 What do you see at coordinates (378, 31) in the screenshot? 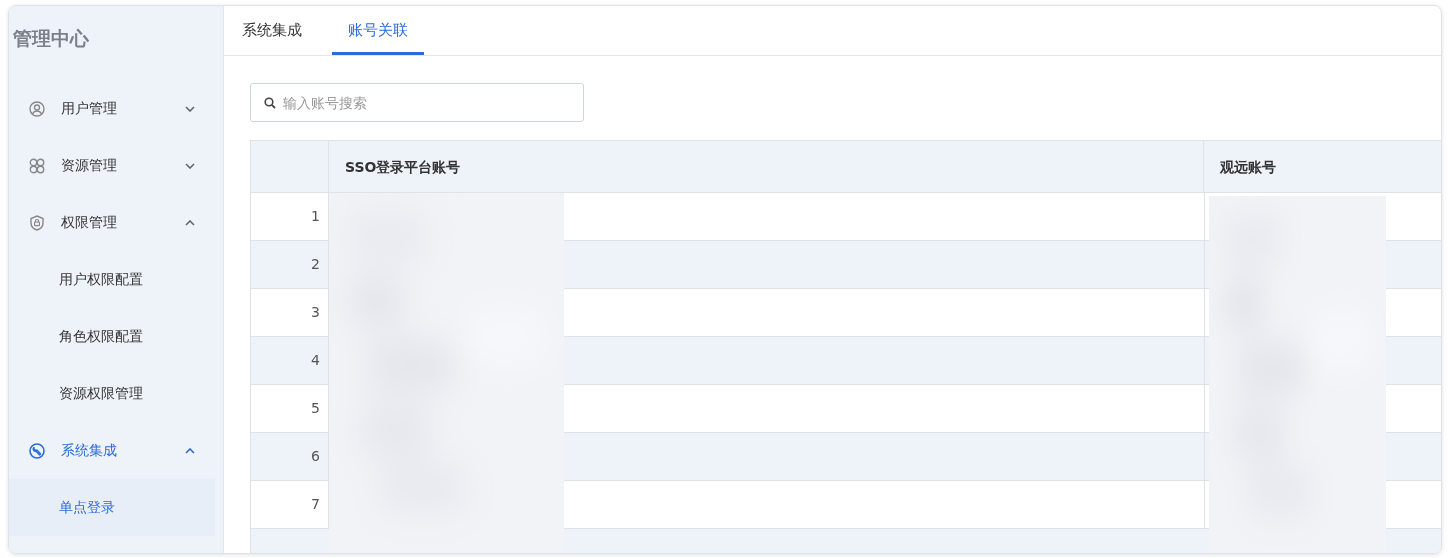
I see `tab: 账号关联` at bounding box center [378, 31].